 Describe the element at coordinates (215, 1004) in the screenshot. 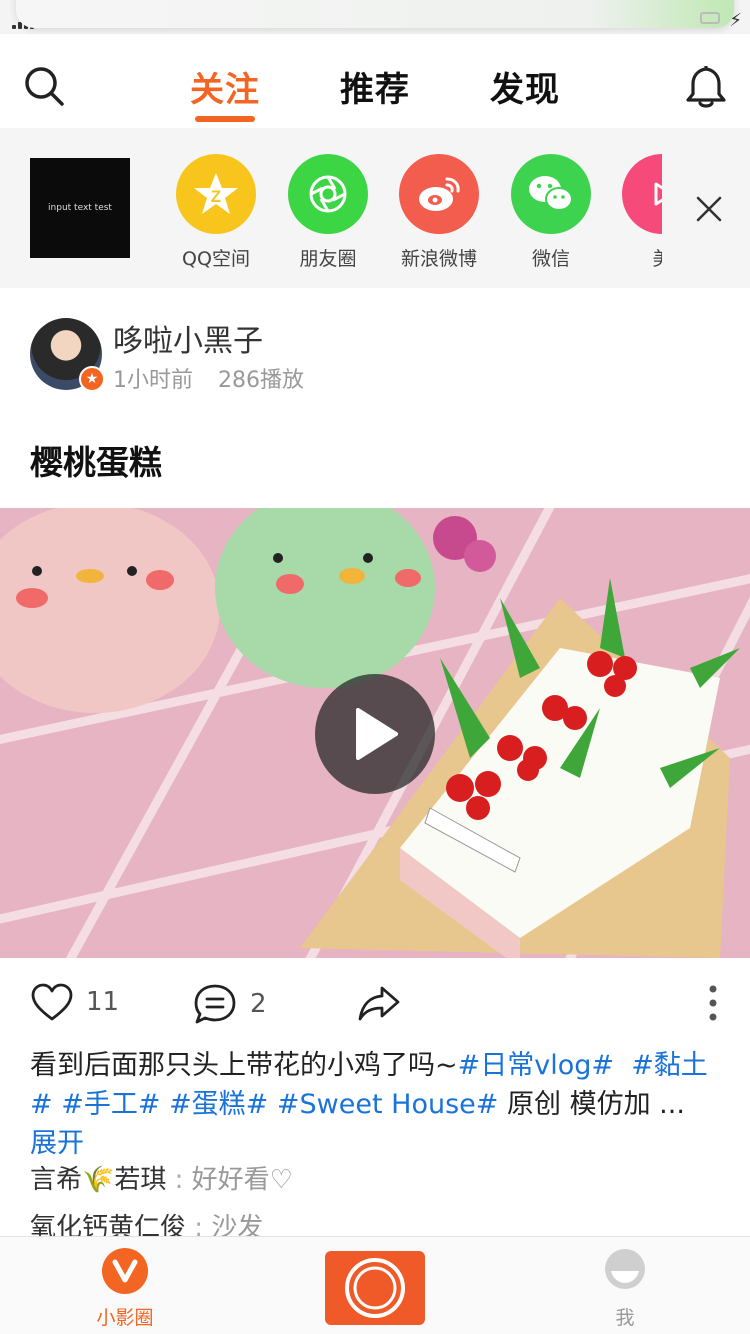

I see `comment-icon` at that location.